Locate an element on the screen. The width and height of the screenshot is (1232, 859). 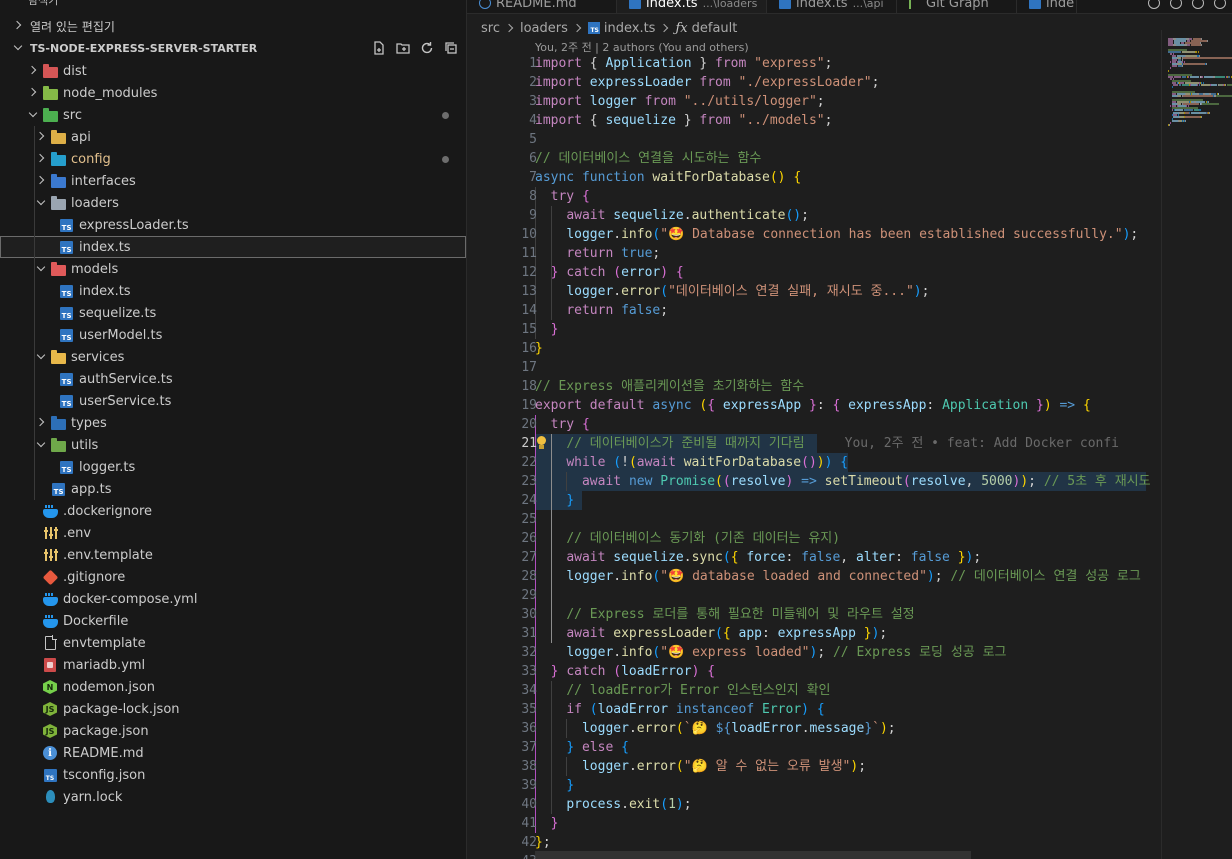
info-icon is located at coordinates (1220, 4).